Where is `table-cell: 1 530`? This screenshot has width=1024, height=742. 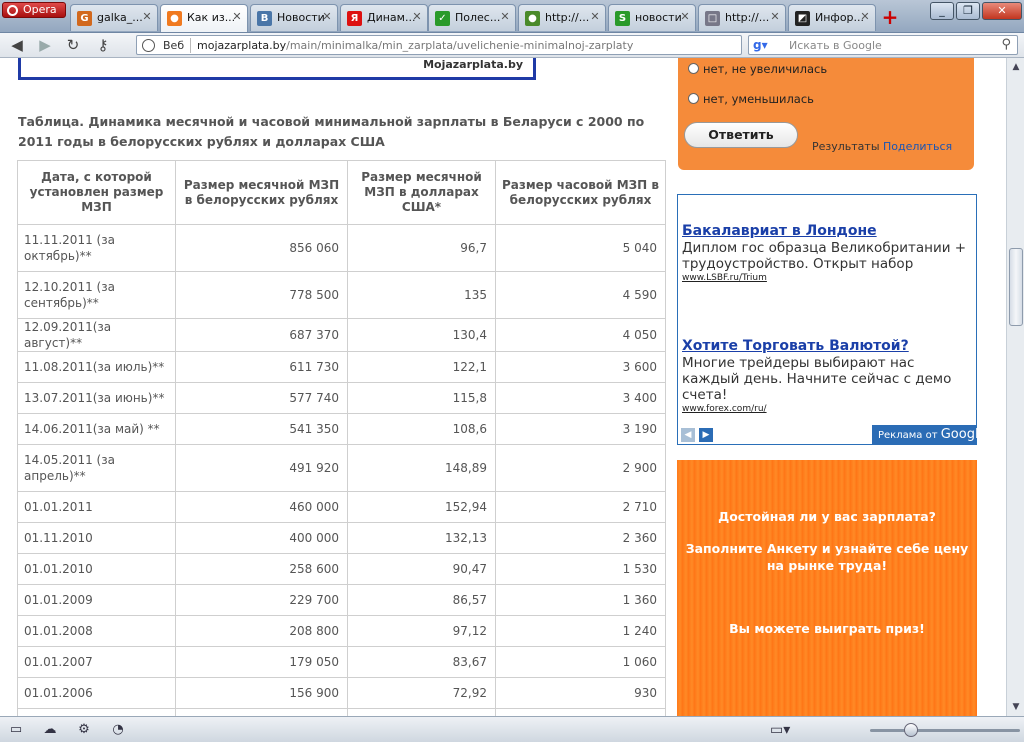 table-cell: 1 530 is located at coordinates (580, 569).